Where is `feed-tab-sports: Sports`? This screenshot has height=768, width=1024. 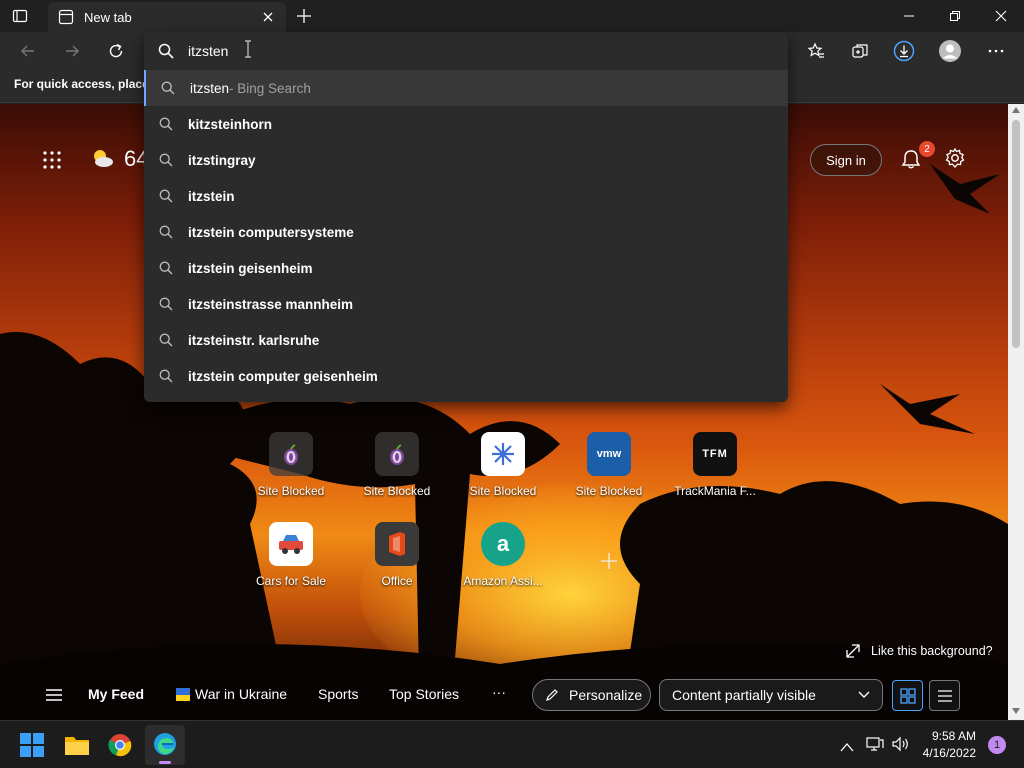
feed-tab-sports: Sports is located at coordinates (338, 694).